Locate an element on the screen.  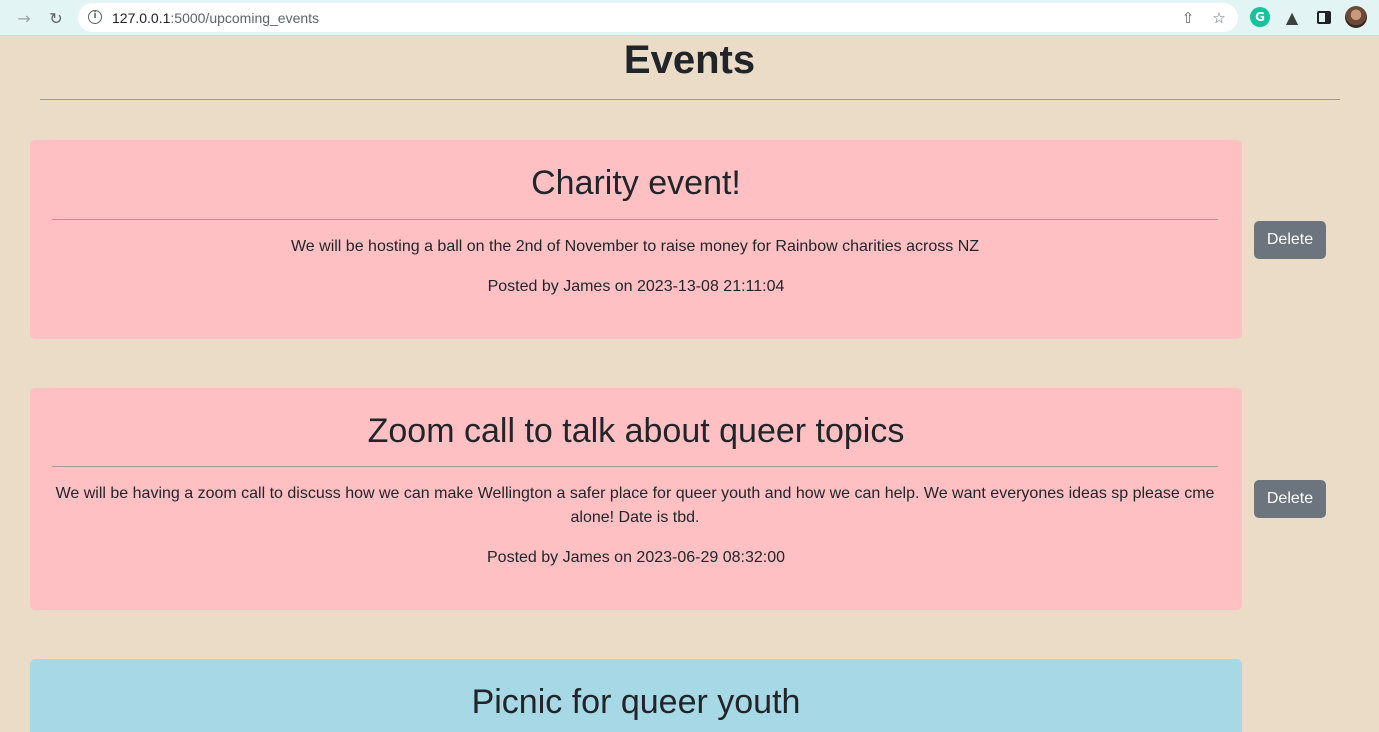
event-title: Picnic for queer youth is located at coordinates (636, 702).